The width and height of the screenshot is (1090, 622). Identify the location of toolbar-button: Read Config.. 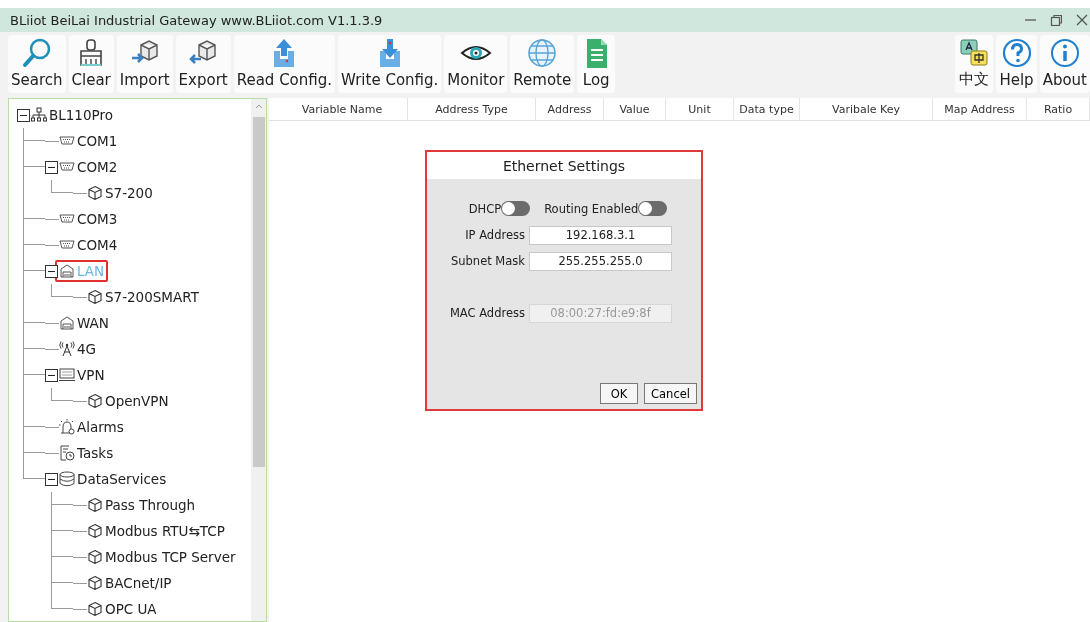
(284, 64).